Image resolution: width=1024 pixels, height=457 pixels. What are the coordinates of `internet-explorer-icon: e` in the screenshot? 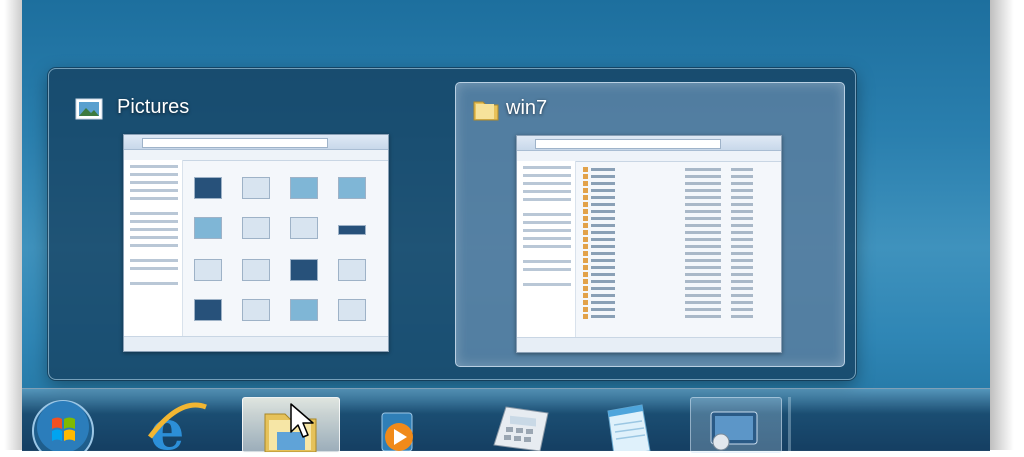 It's located at (177, 427).